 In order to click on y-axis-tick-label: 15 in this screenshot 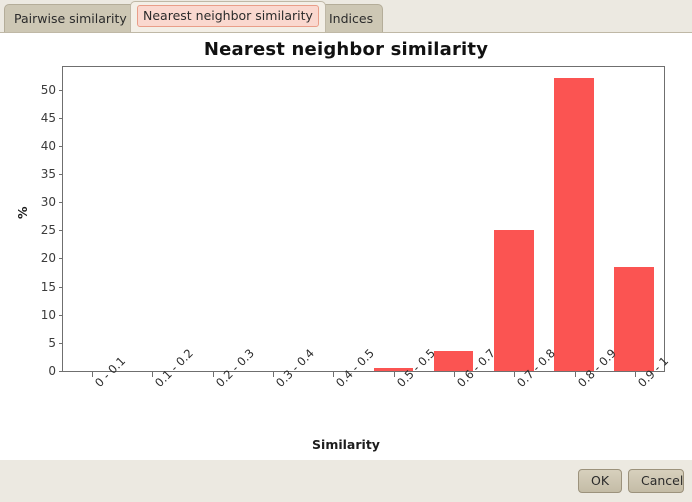, I will do `click(52, 287)`.